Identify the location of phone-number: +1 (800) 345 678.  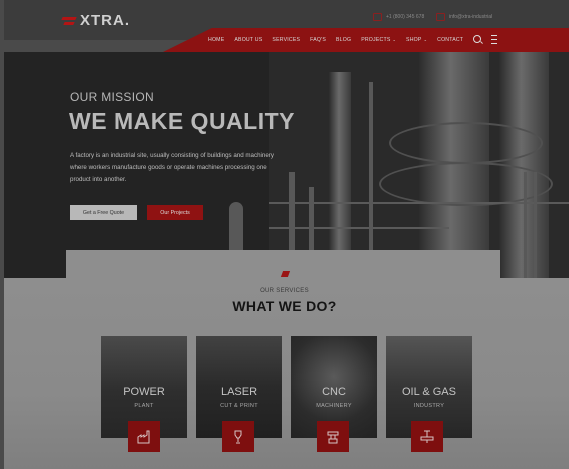
(405, 17).